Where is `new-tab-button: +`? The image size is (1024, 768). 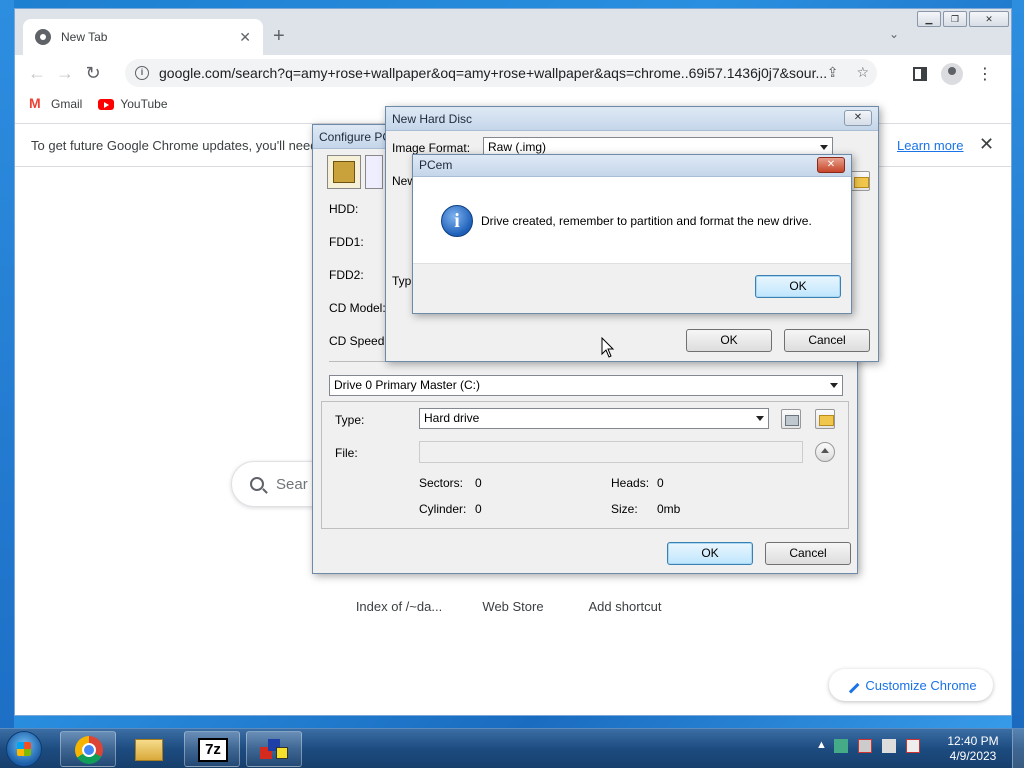
new-tab-button: + is located at coordinates (279, 36).